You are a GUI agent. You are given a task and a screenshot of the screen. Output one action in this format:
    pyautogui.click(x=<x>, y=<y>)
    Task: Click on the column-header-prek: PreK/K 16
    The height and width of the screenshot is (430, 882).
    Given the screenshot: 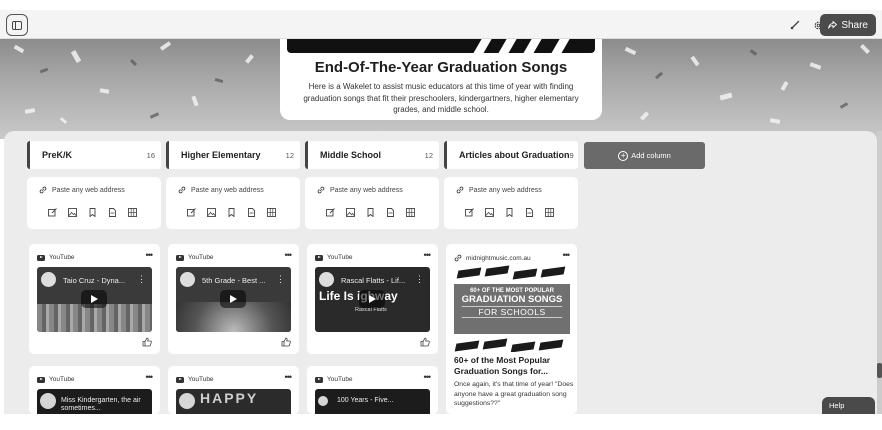 What is the action you would take?
    pyautogui.click(x=94, y=155)
    